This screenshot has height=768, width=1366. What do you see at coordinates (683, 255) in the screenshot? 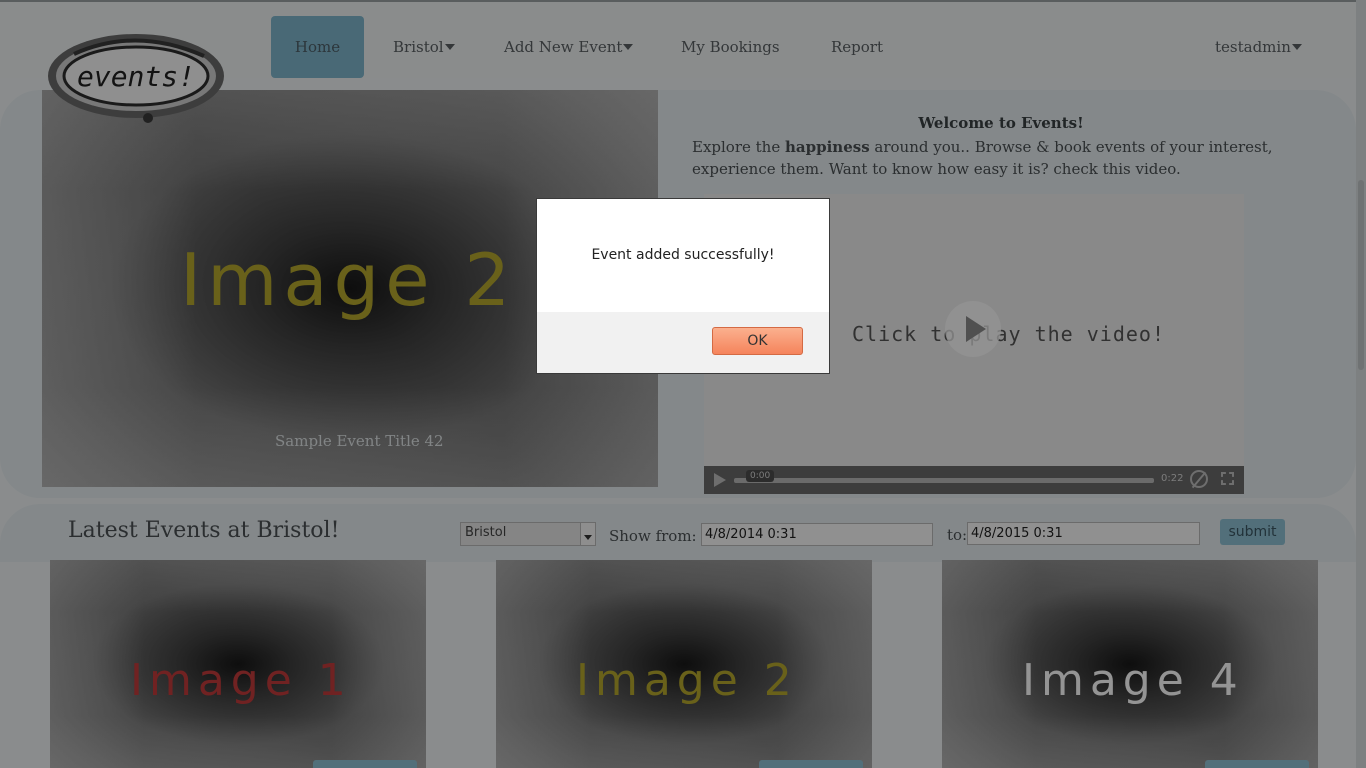
I see `alert-message: Event added successfully!` at bounding box center [683, 255].